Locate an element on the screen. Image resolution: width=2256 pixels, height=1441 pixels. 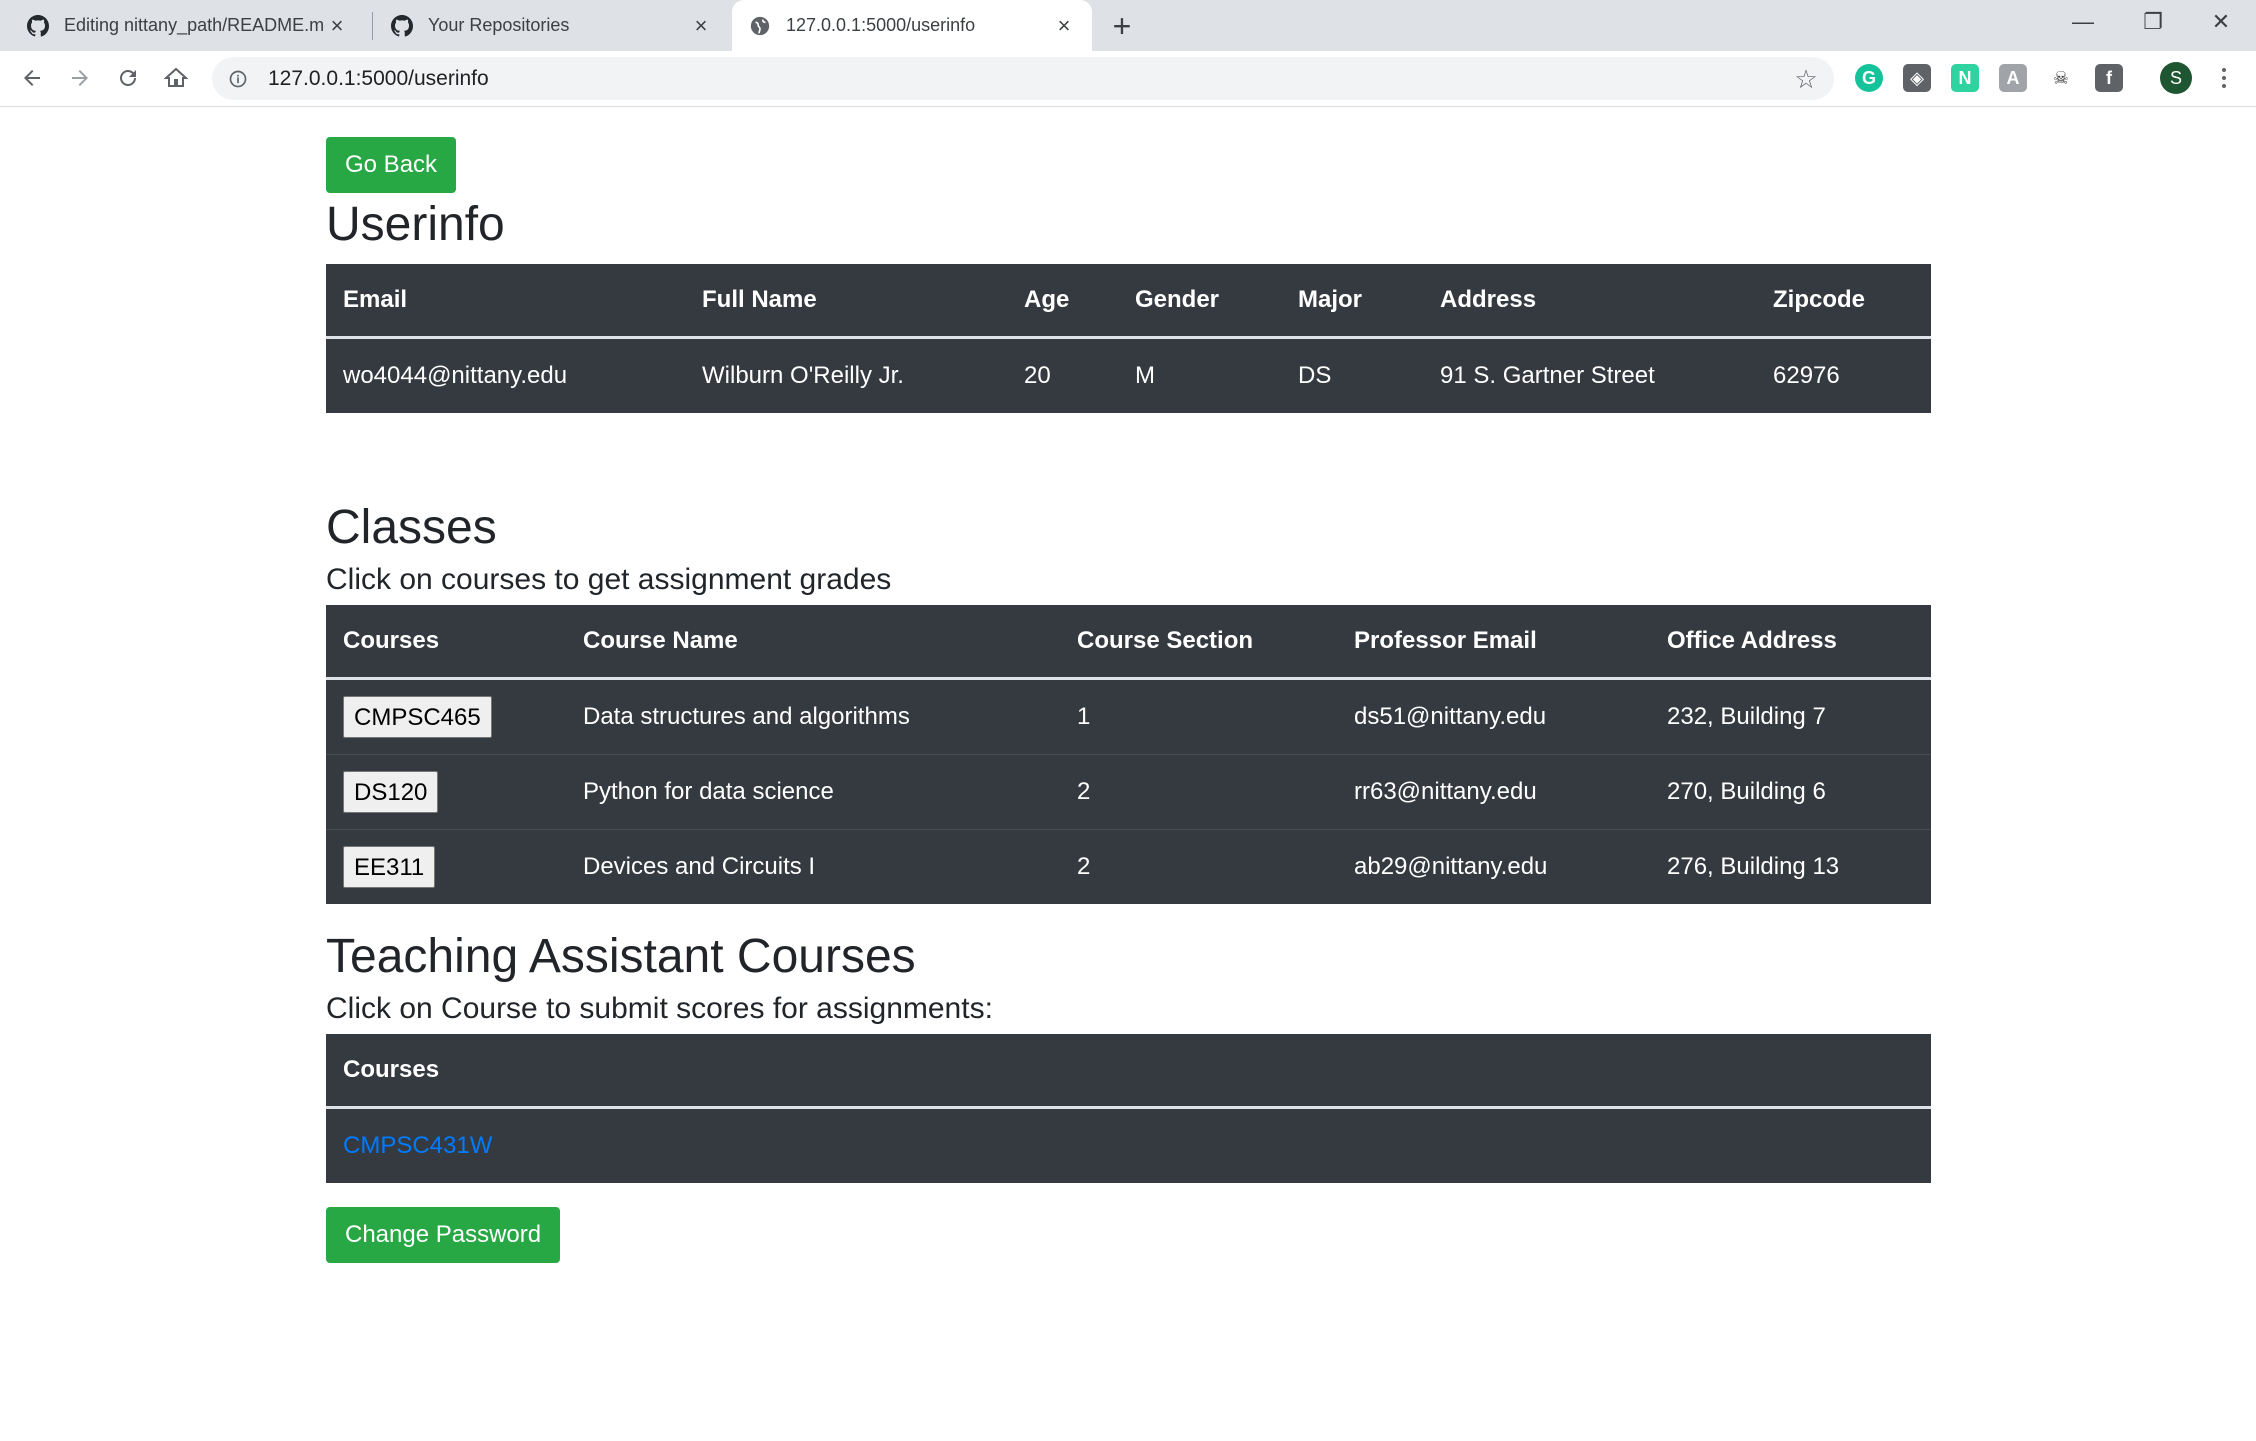
column-header: Gender is located at coordinates (1199, 301).